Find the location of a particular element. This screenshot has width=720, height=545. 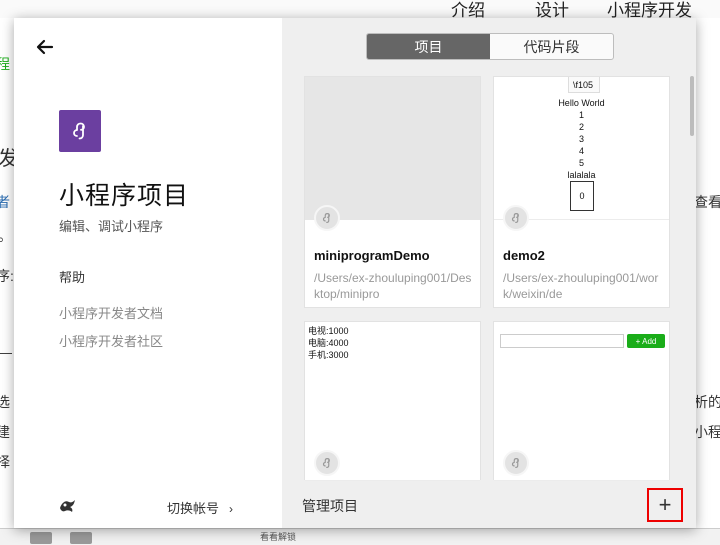

preview-box: 0 is located at coordinates (582, 196).